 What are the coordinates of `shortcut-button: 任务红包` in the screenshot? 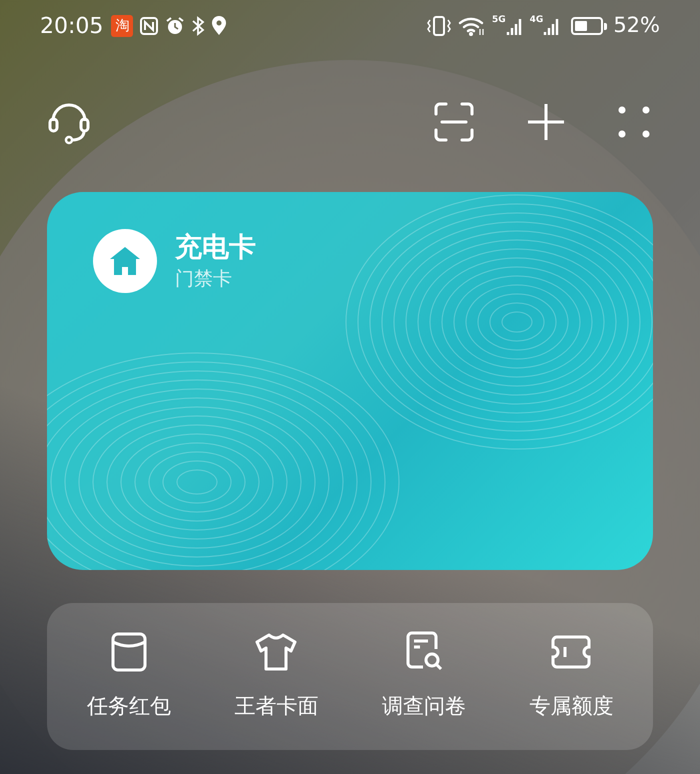 It's located at (128, 676).